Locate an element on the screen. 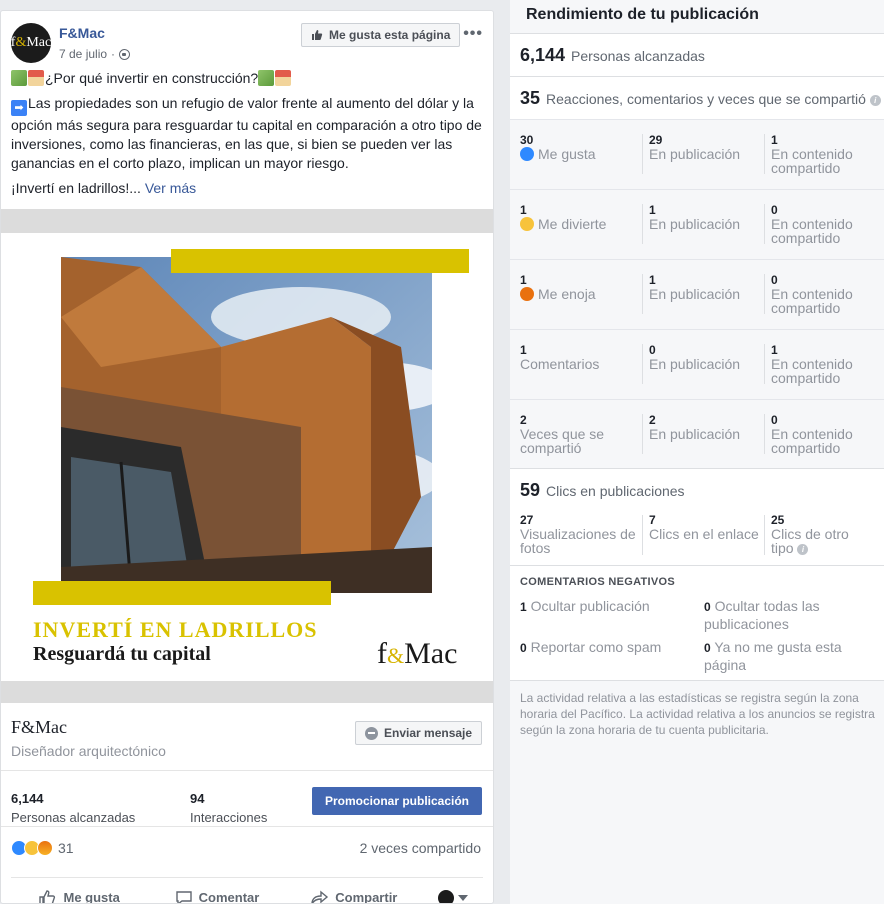 This screenshot has width=884, height=904. hide-all-label: Ocultar todas las is located at coordinates (767, 606).